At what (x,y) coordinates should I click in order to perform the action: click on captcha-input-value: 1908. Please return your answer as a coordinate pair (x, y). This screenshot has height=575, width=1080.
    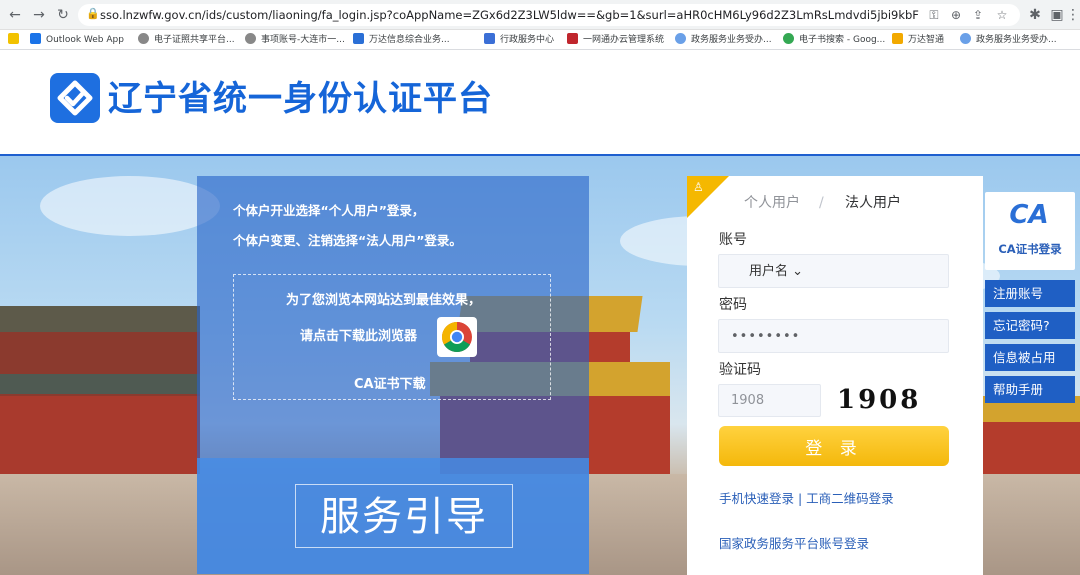
    Looking at the image, I should click on (748, 400).